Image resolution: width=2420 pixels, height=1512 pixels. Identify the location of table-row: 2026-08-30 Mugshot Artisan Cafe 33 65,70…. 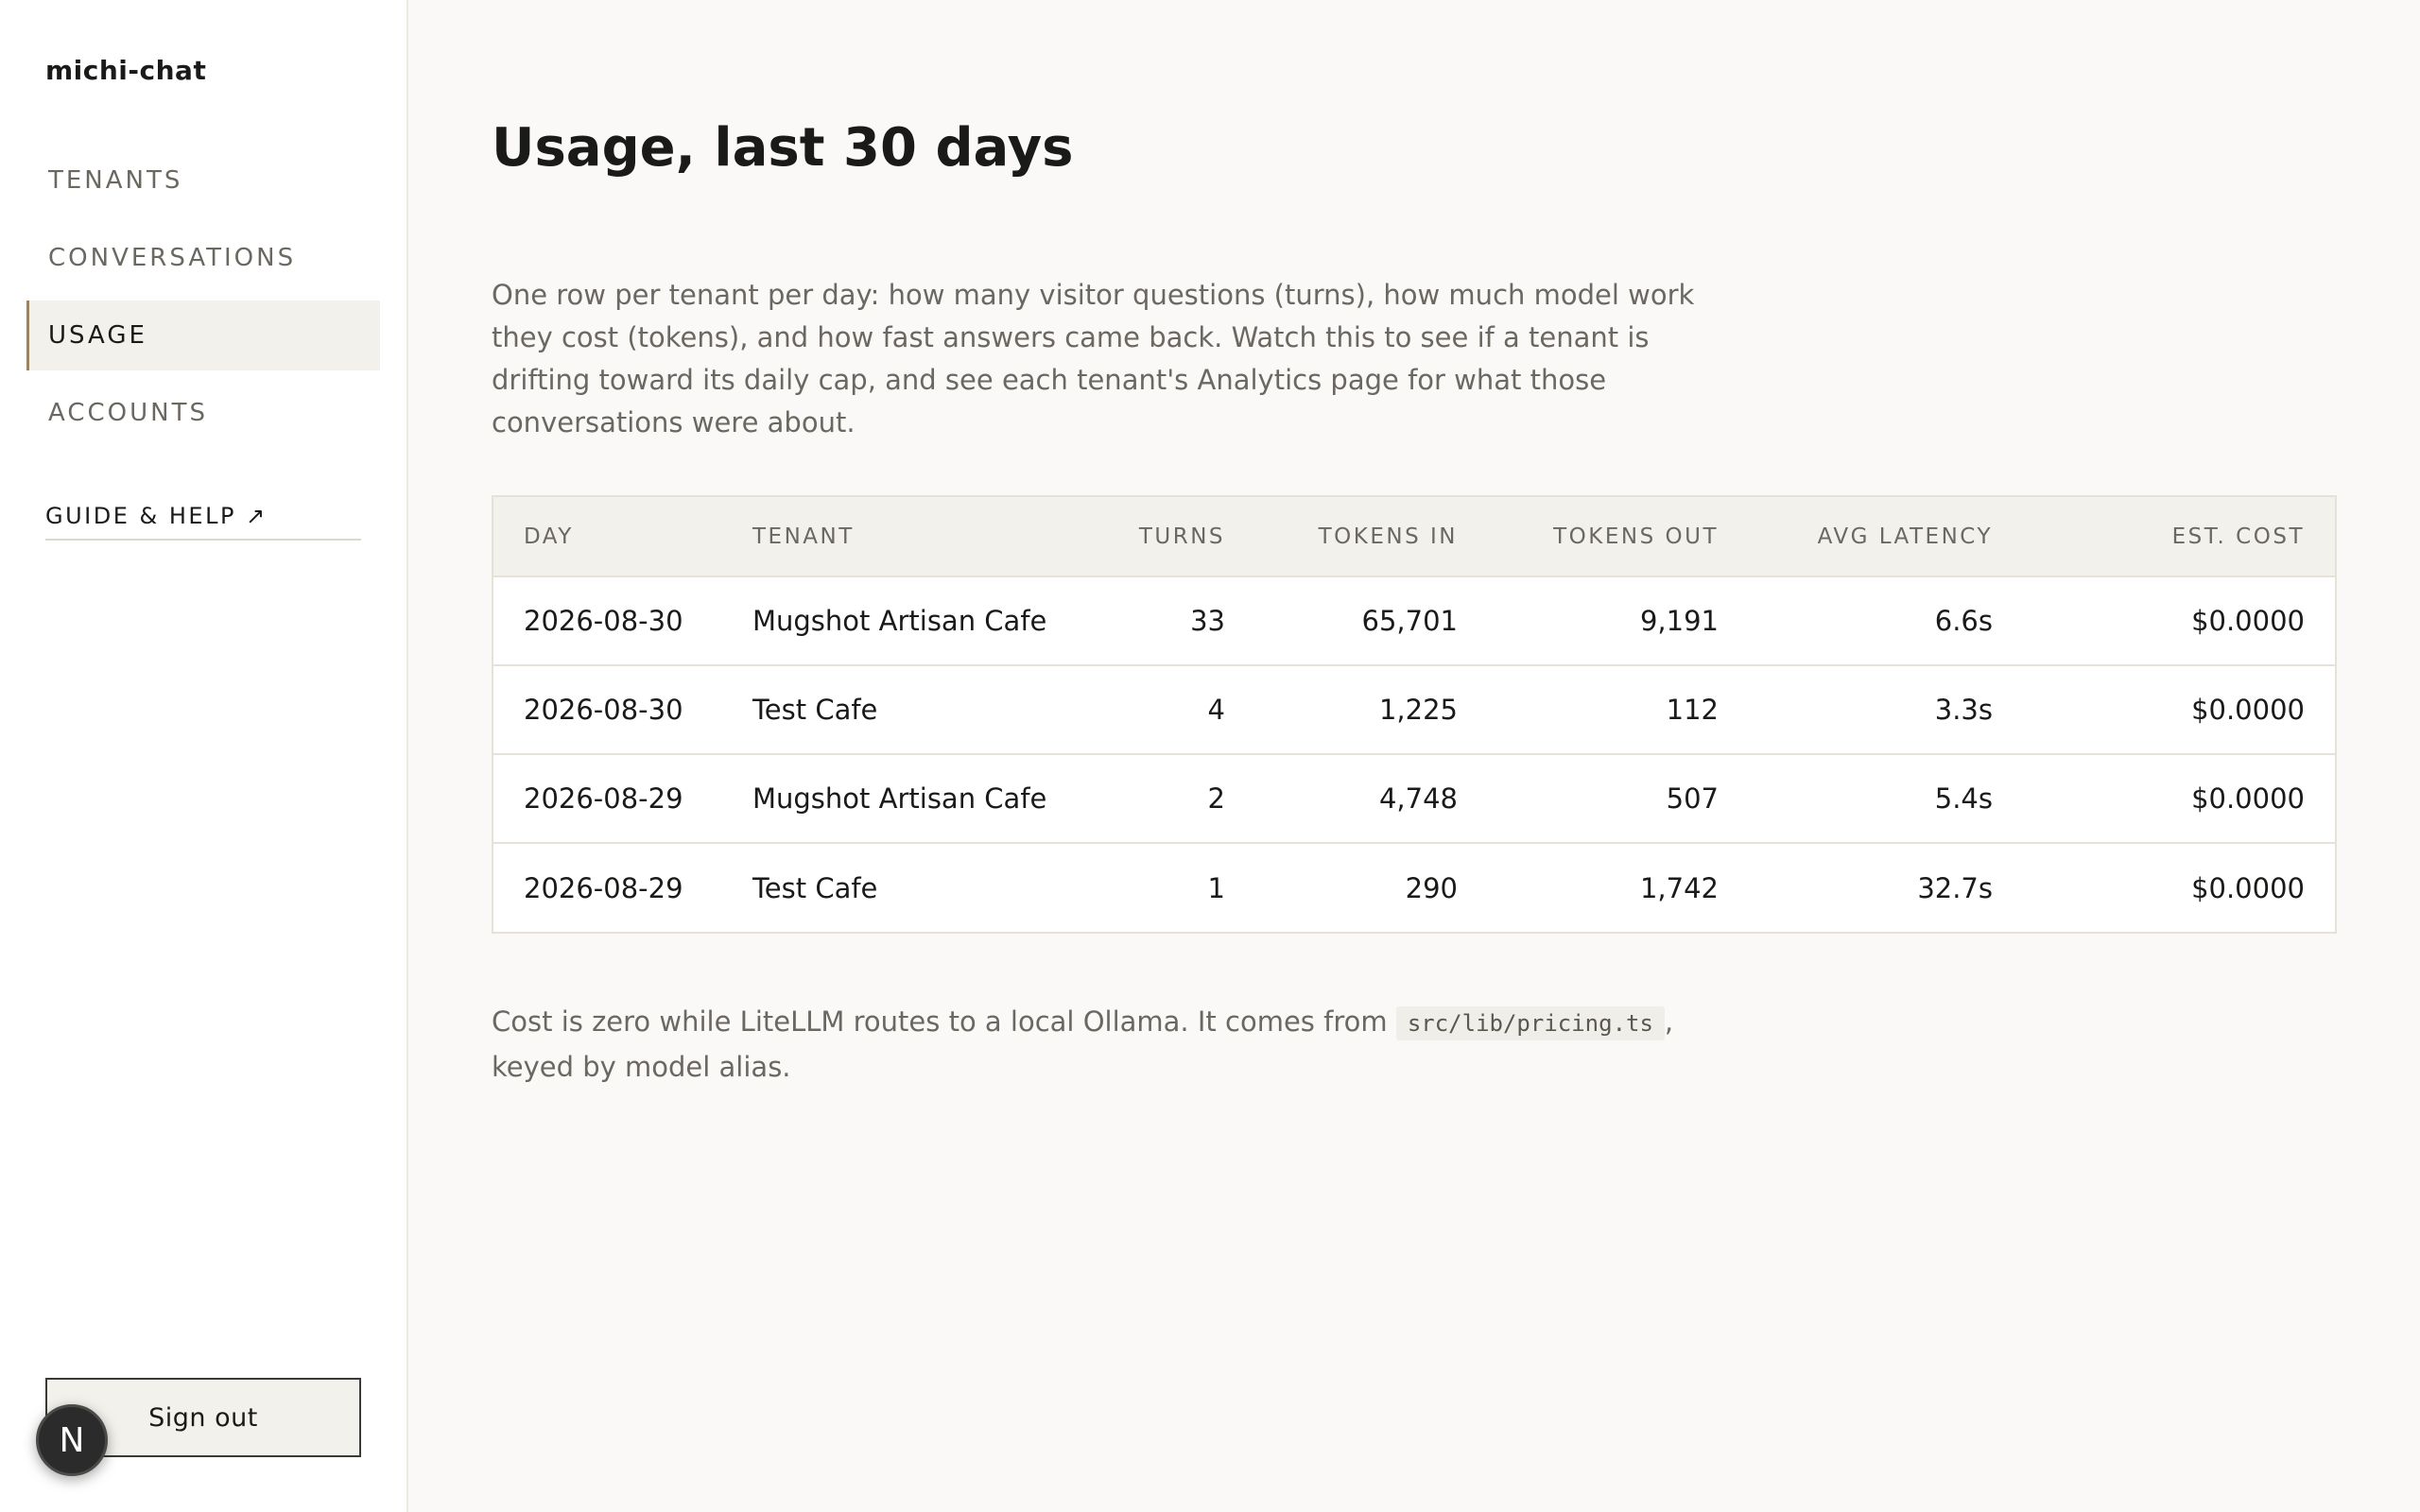
(1414, 620).